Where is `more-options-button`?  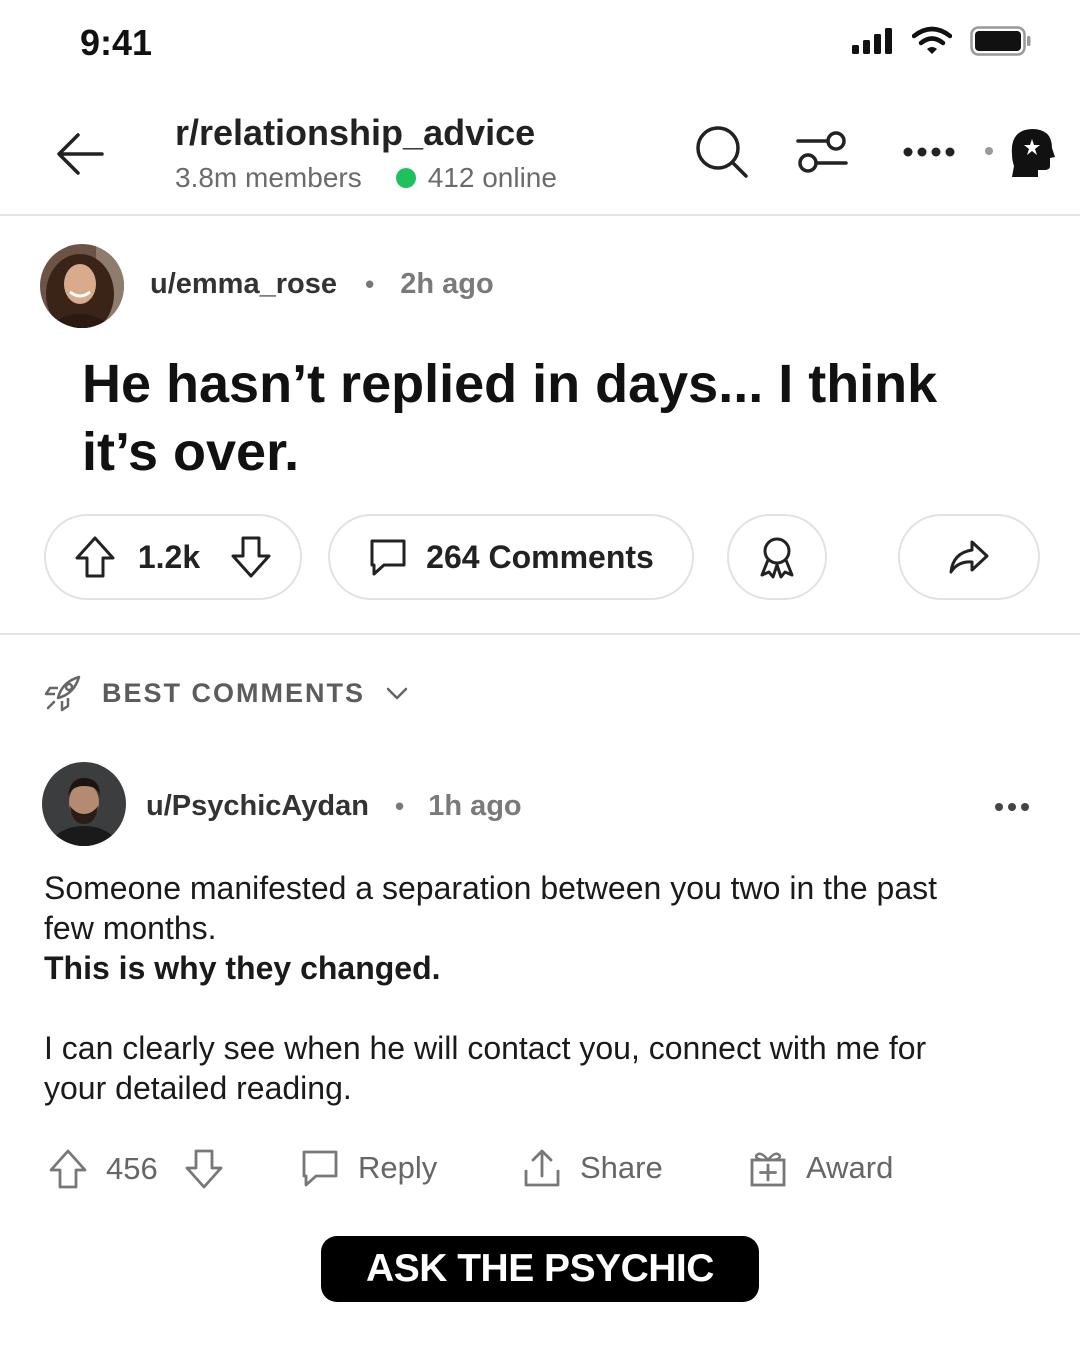 more-options-button is located at coordinates (930, 152).